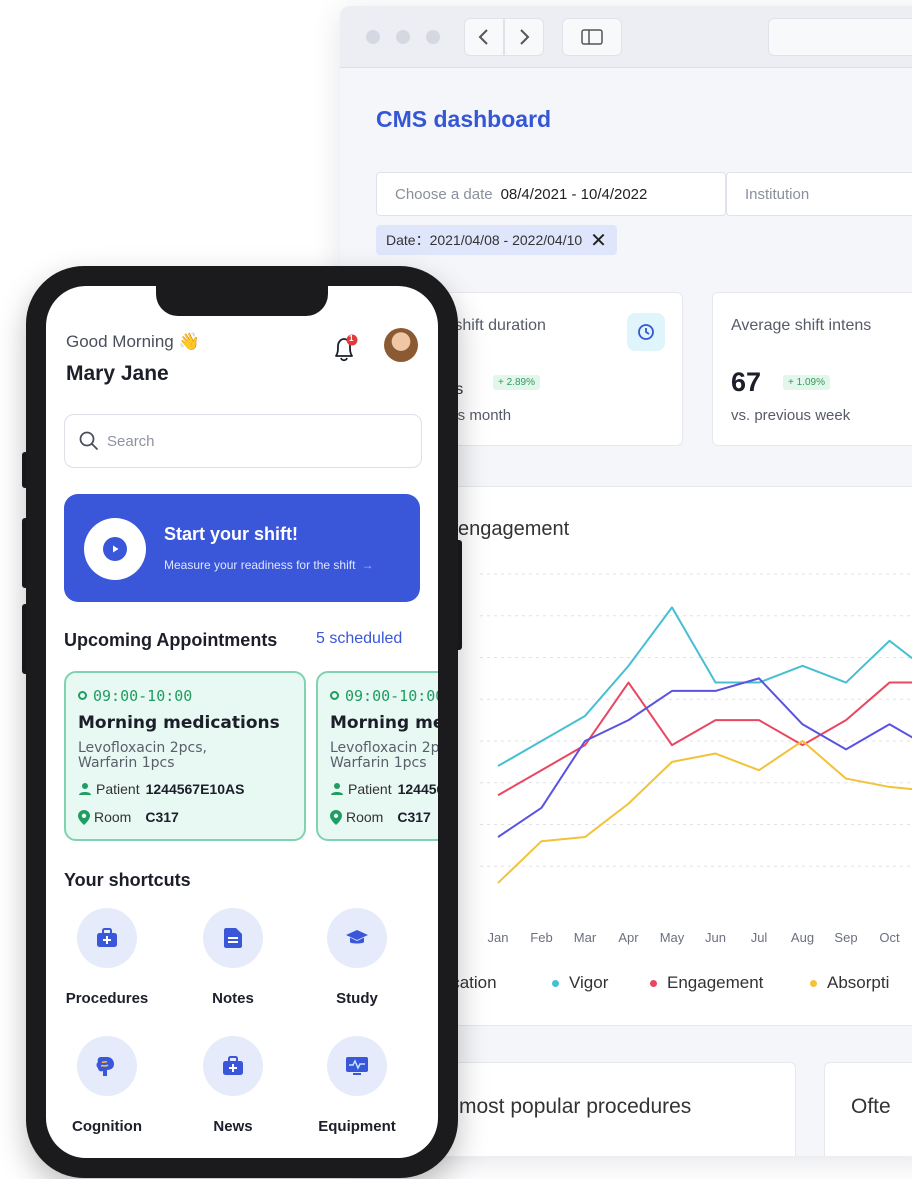 Image resolution: width=912 pixels, height=1179 pixels. I want to click on legend-item-vigor: Vigor, so click(580, 983).